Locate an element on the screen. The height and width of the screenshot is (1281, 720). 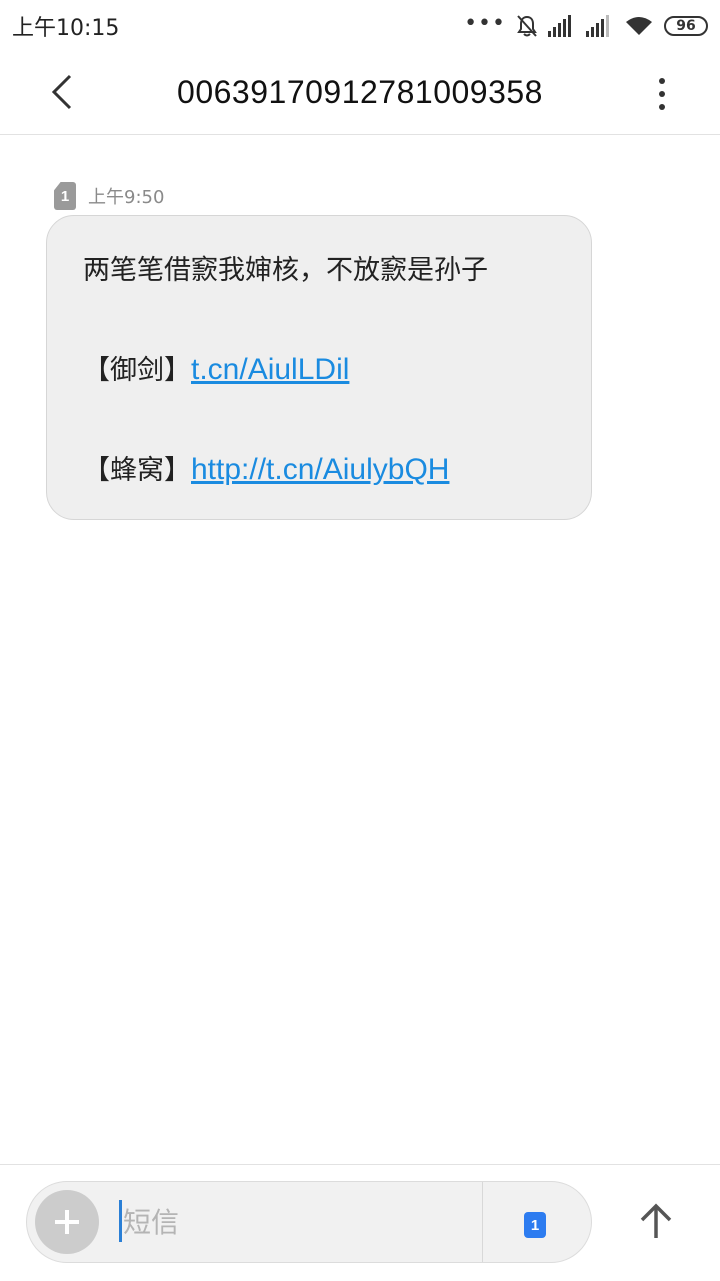
more-options-button is located at coordinates (662, 94).